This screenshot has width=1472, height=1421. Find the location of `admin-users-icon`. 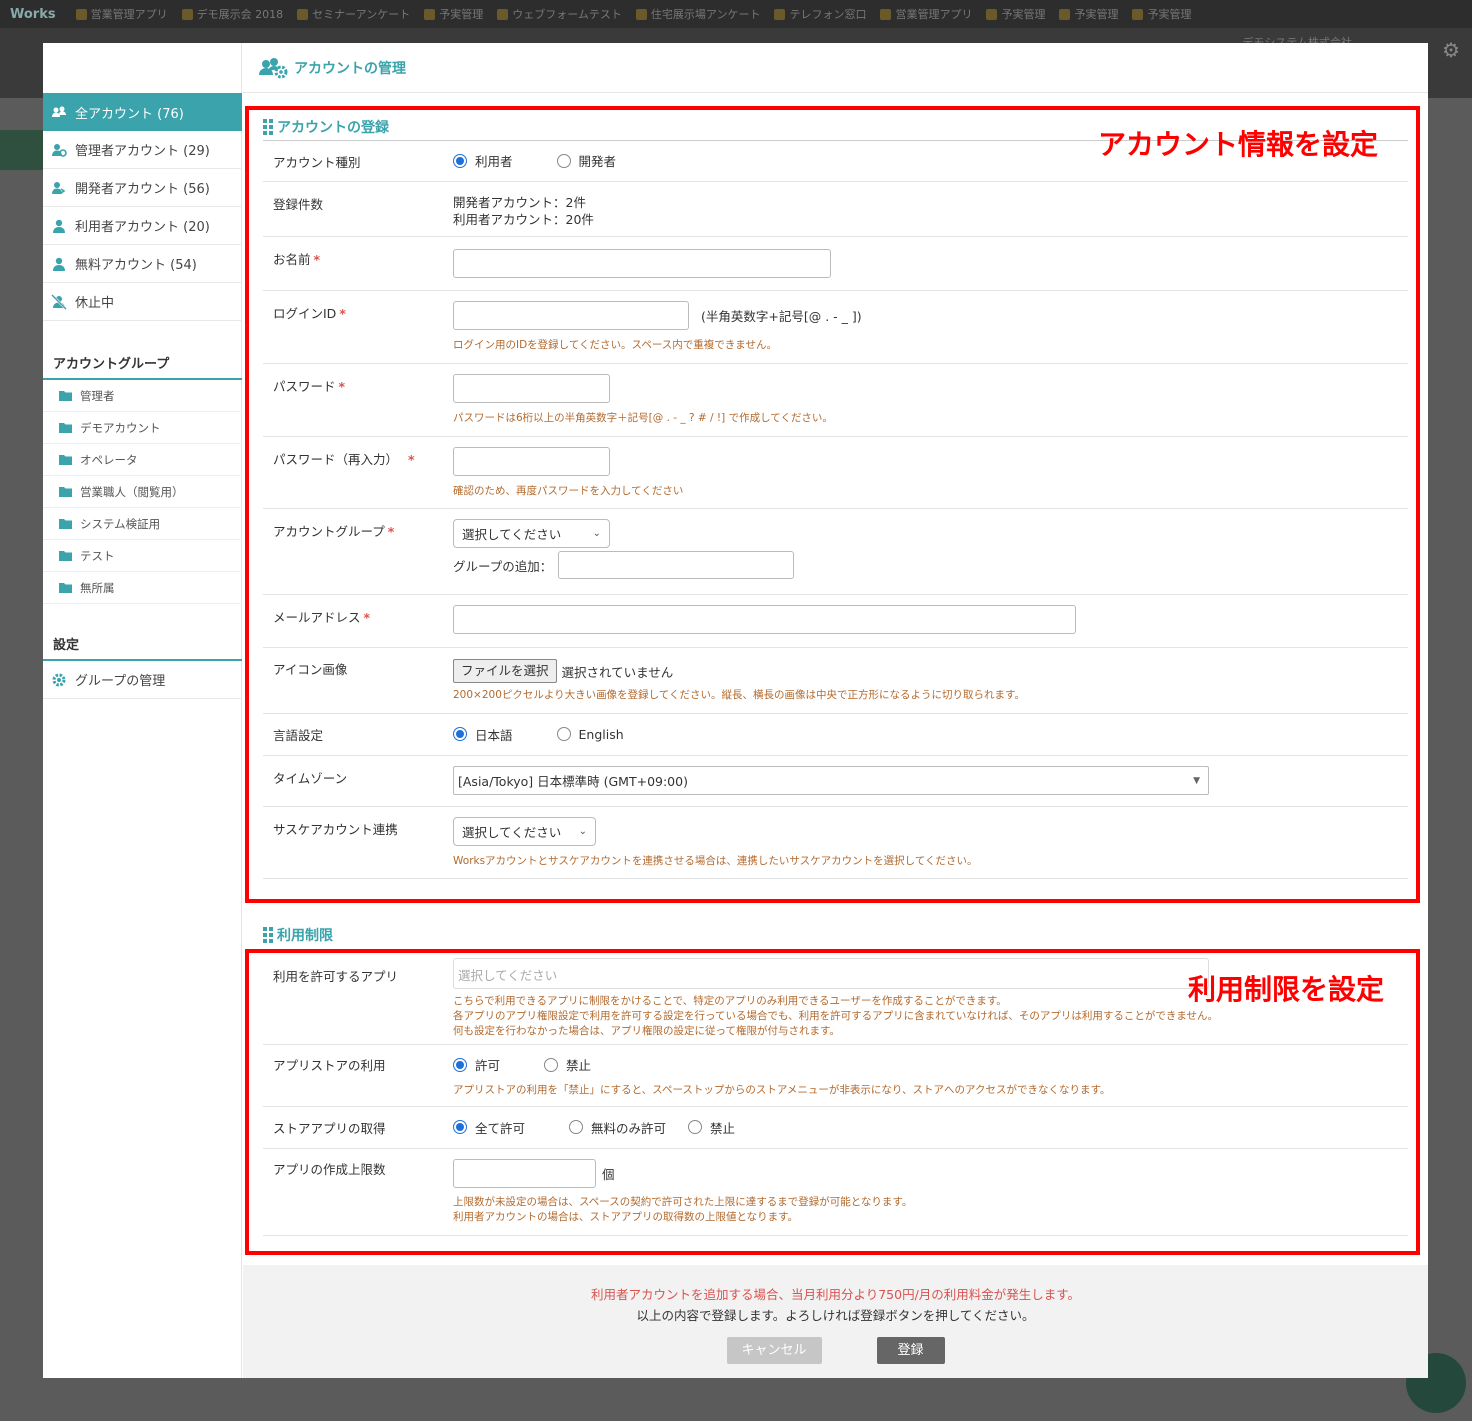

admin-users-icon is located at coordinates (59, 150).